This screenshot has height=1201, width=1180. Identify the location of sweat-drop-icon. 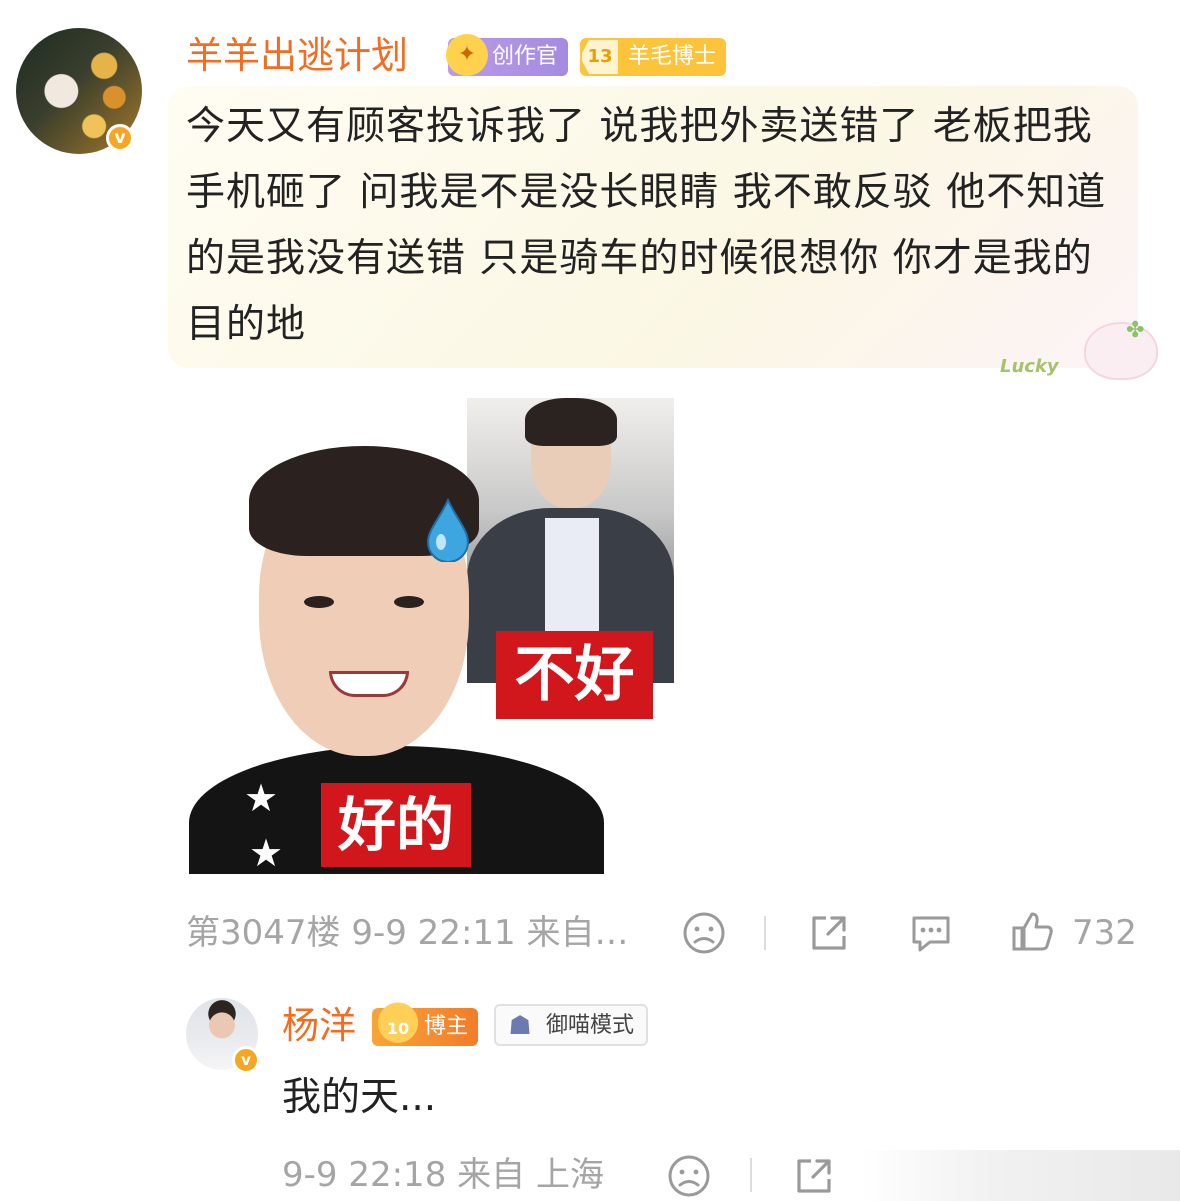
(448, 530).